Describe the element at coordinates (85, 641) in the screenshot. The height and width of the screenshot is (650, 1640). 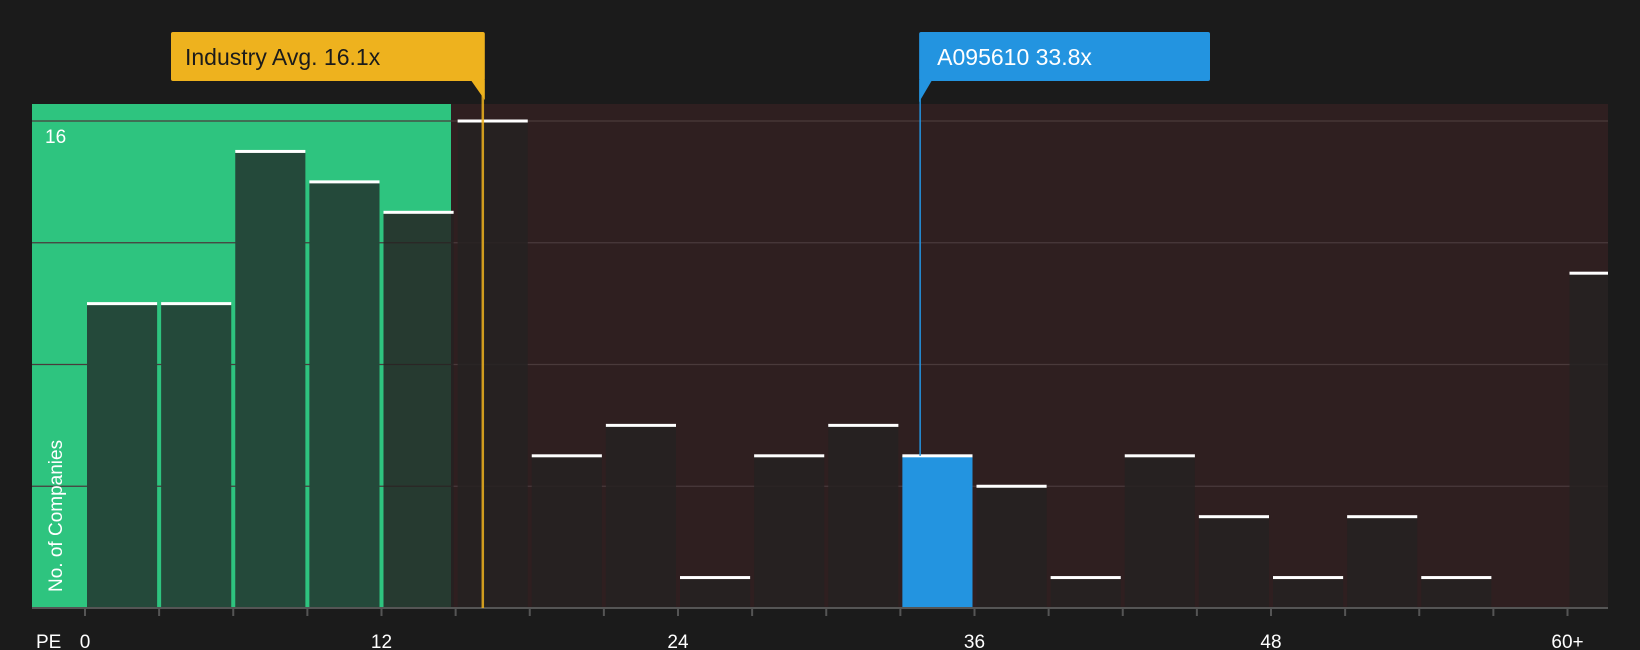
I see `x-tick-label: 0` at that location.